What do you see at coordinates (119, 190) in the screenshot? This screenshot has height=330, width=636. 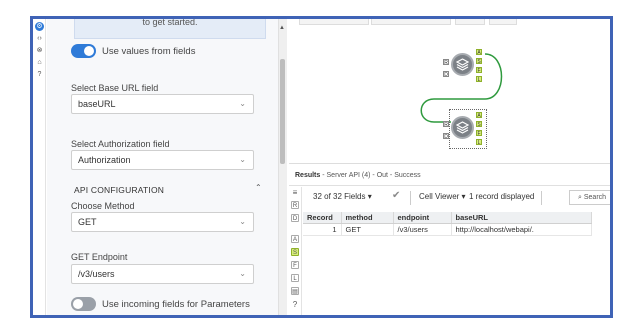 I see `api-config-heading: API CONFIGURATION` at bounding box center [119, 190].